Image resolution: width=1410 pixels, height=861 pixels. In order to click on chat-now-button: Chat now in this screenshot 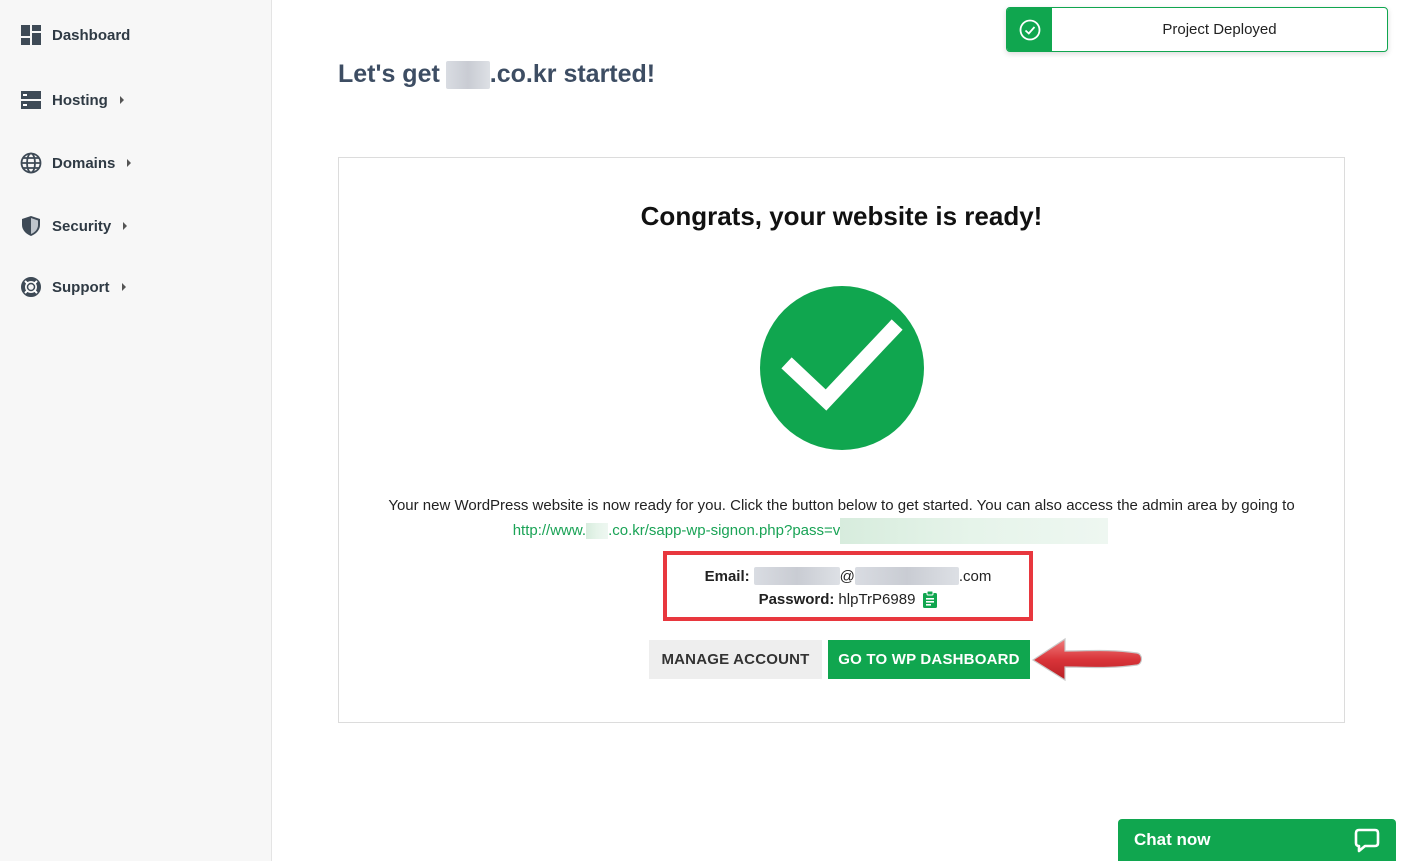, I will do `click(1257, 840)`.